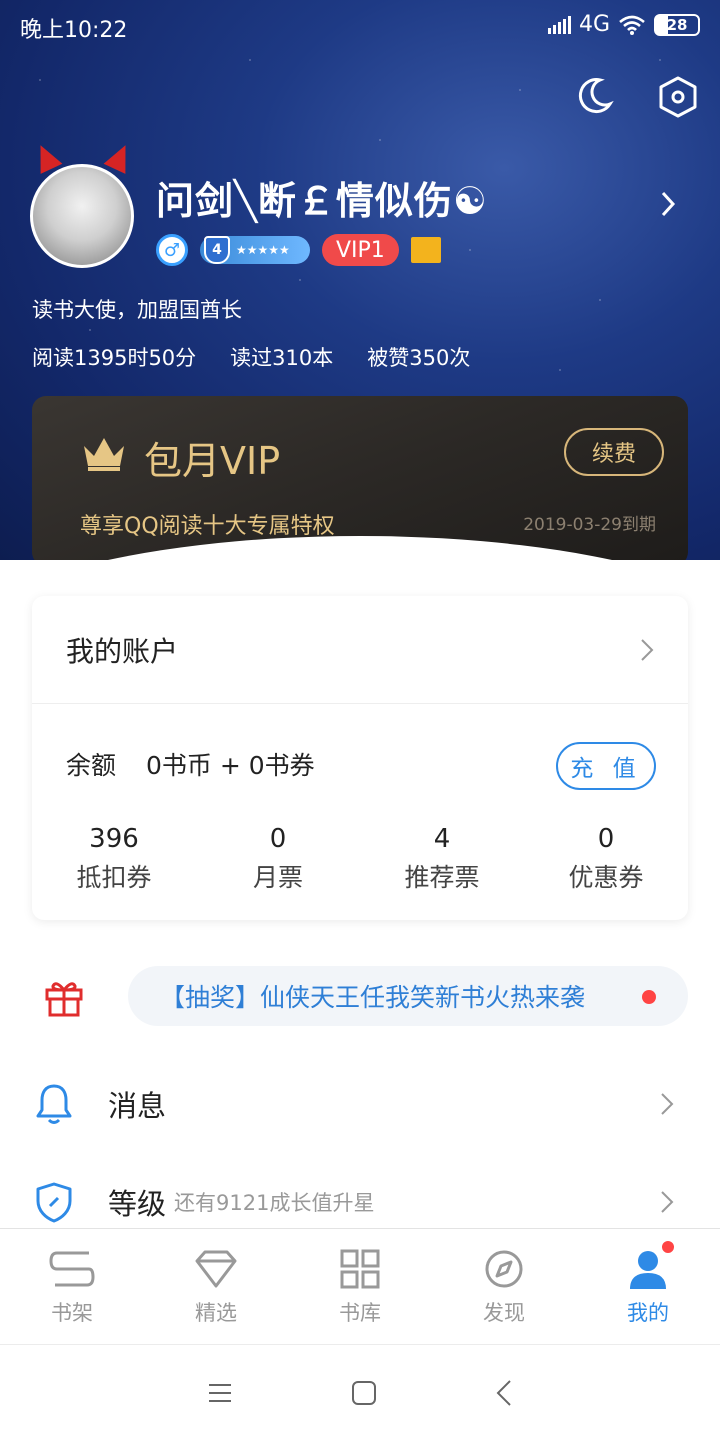  Describe the element at coordinates (360, 26) in the screenshot. I see `status-bar: 晚上10:22 4G 28` at that location.